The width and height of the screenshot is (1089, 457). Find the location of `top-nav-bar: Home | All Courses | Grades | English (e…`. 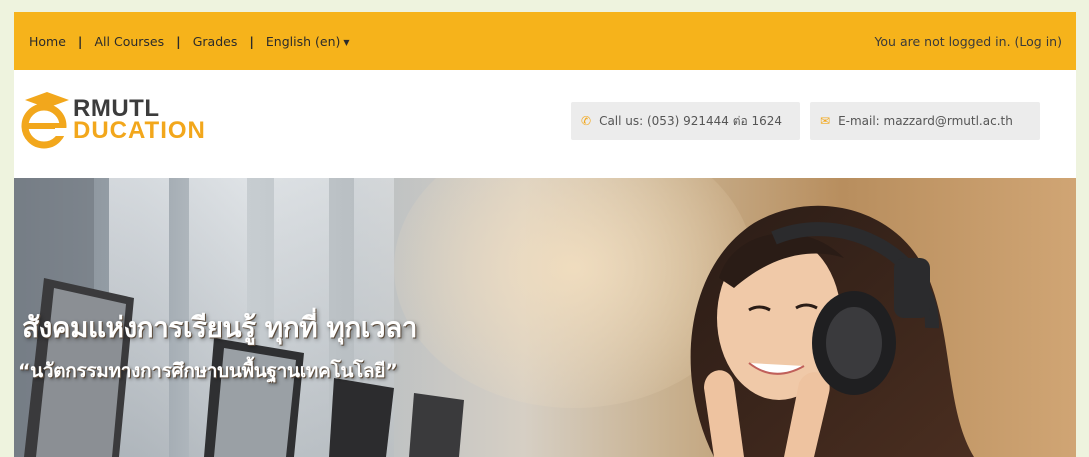

top-nav-bar: Home | All Courses | Grades | English (e… is located at coordinates (545, 41).